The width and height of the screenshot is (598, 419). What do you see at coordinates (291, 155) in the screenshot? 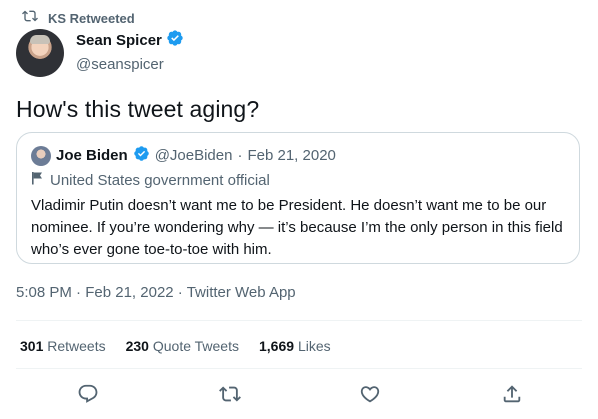
I see `quote-date: Feb 21, 2020` at bounding box center [291, 155].